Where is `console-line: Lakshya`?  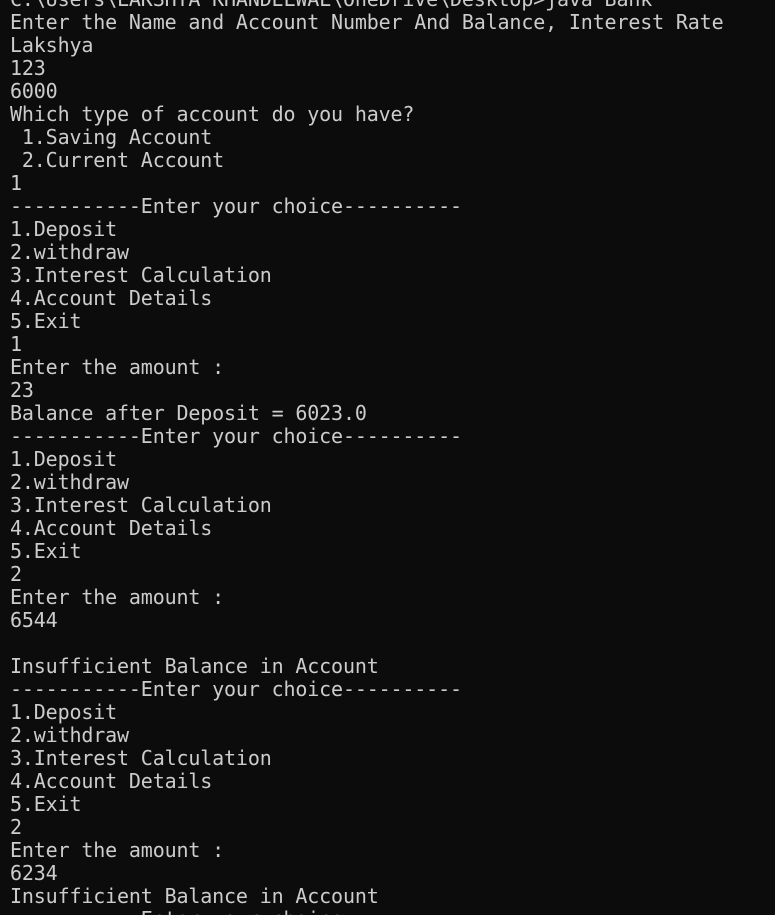
console-line: Lakshya is located at coordinates (52, 45).